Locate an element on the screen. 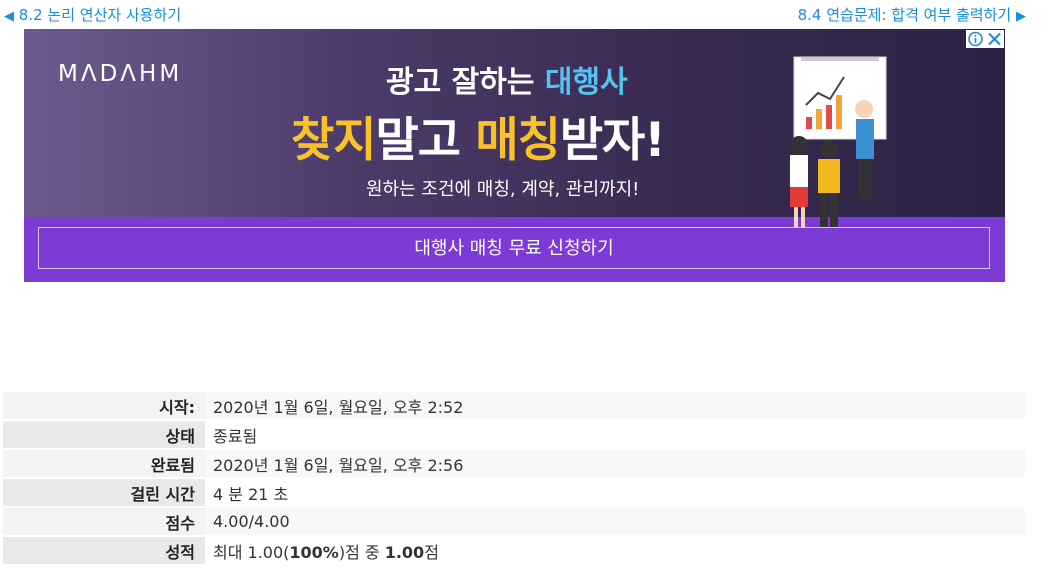 Image resolution: width=1048 pixels, height=582 pixels. next-chapter-link: 8.4 연습문제: 합격 여부 출력하기 ▶ is located at coordinates (912, 16).